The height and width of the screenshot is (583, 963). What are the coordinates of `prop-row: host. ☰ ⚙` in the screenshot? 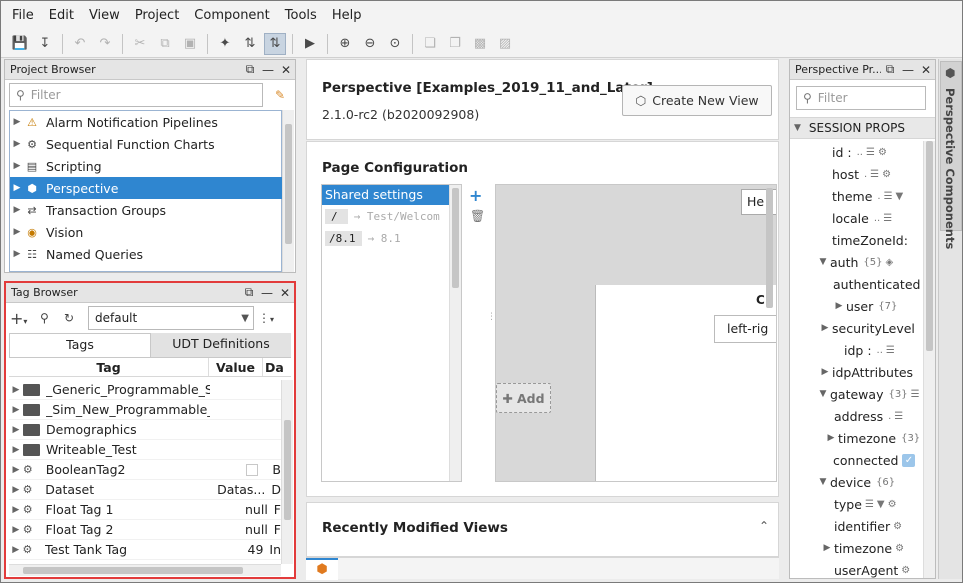 It's located at (856, 174).